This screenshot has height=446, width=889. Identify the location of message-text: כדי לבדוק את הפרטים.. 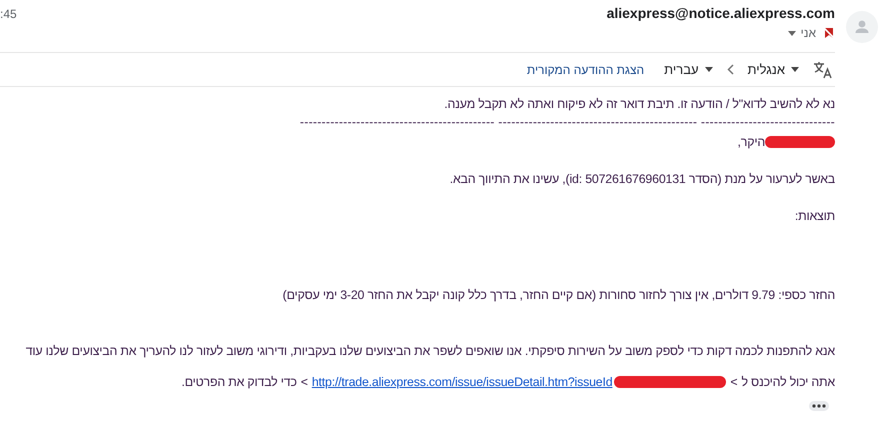
(239, 382).